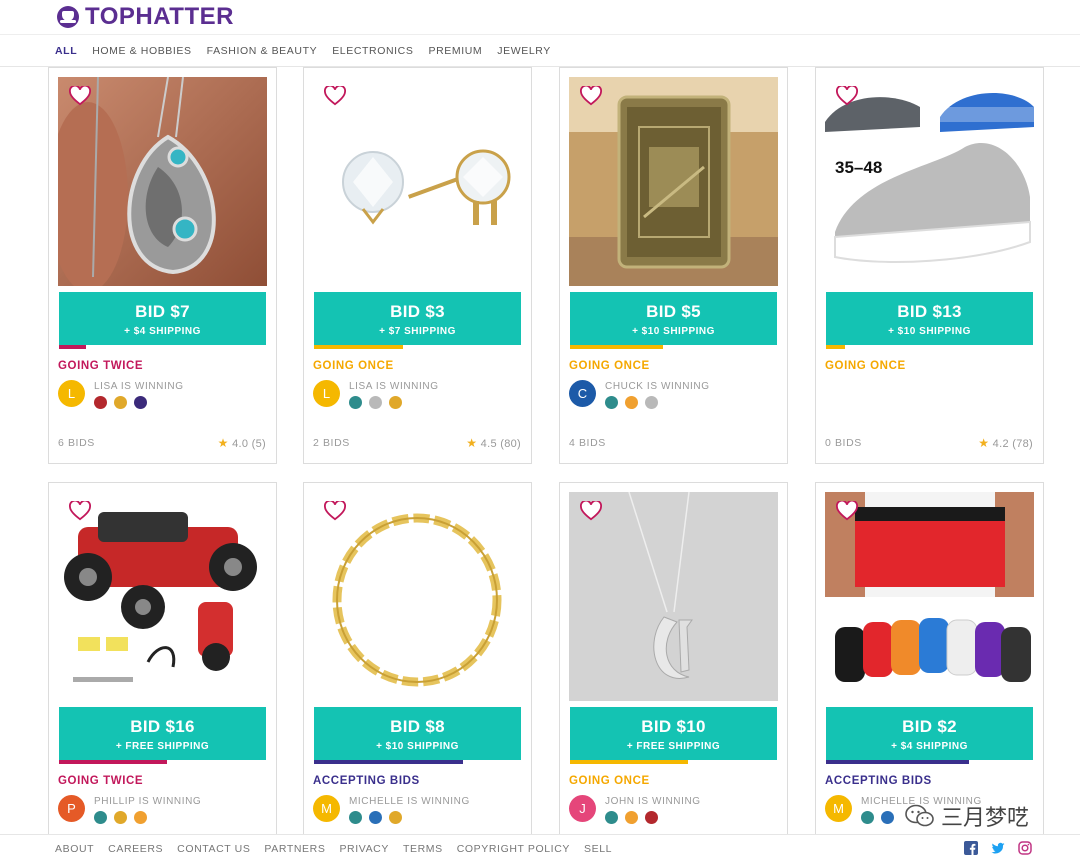 This screenshot has width=1080, height=861. I want to click on footer-link-partners: PARTNERS, so click(294, 849).